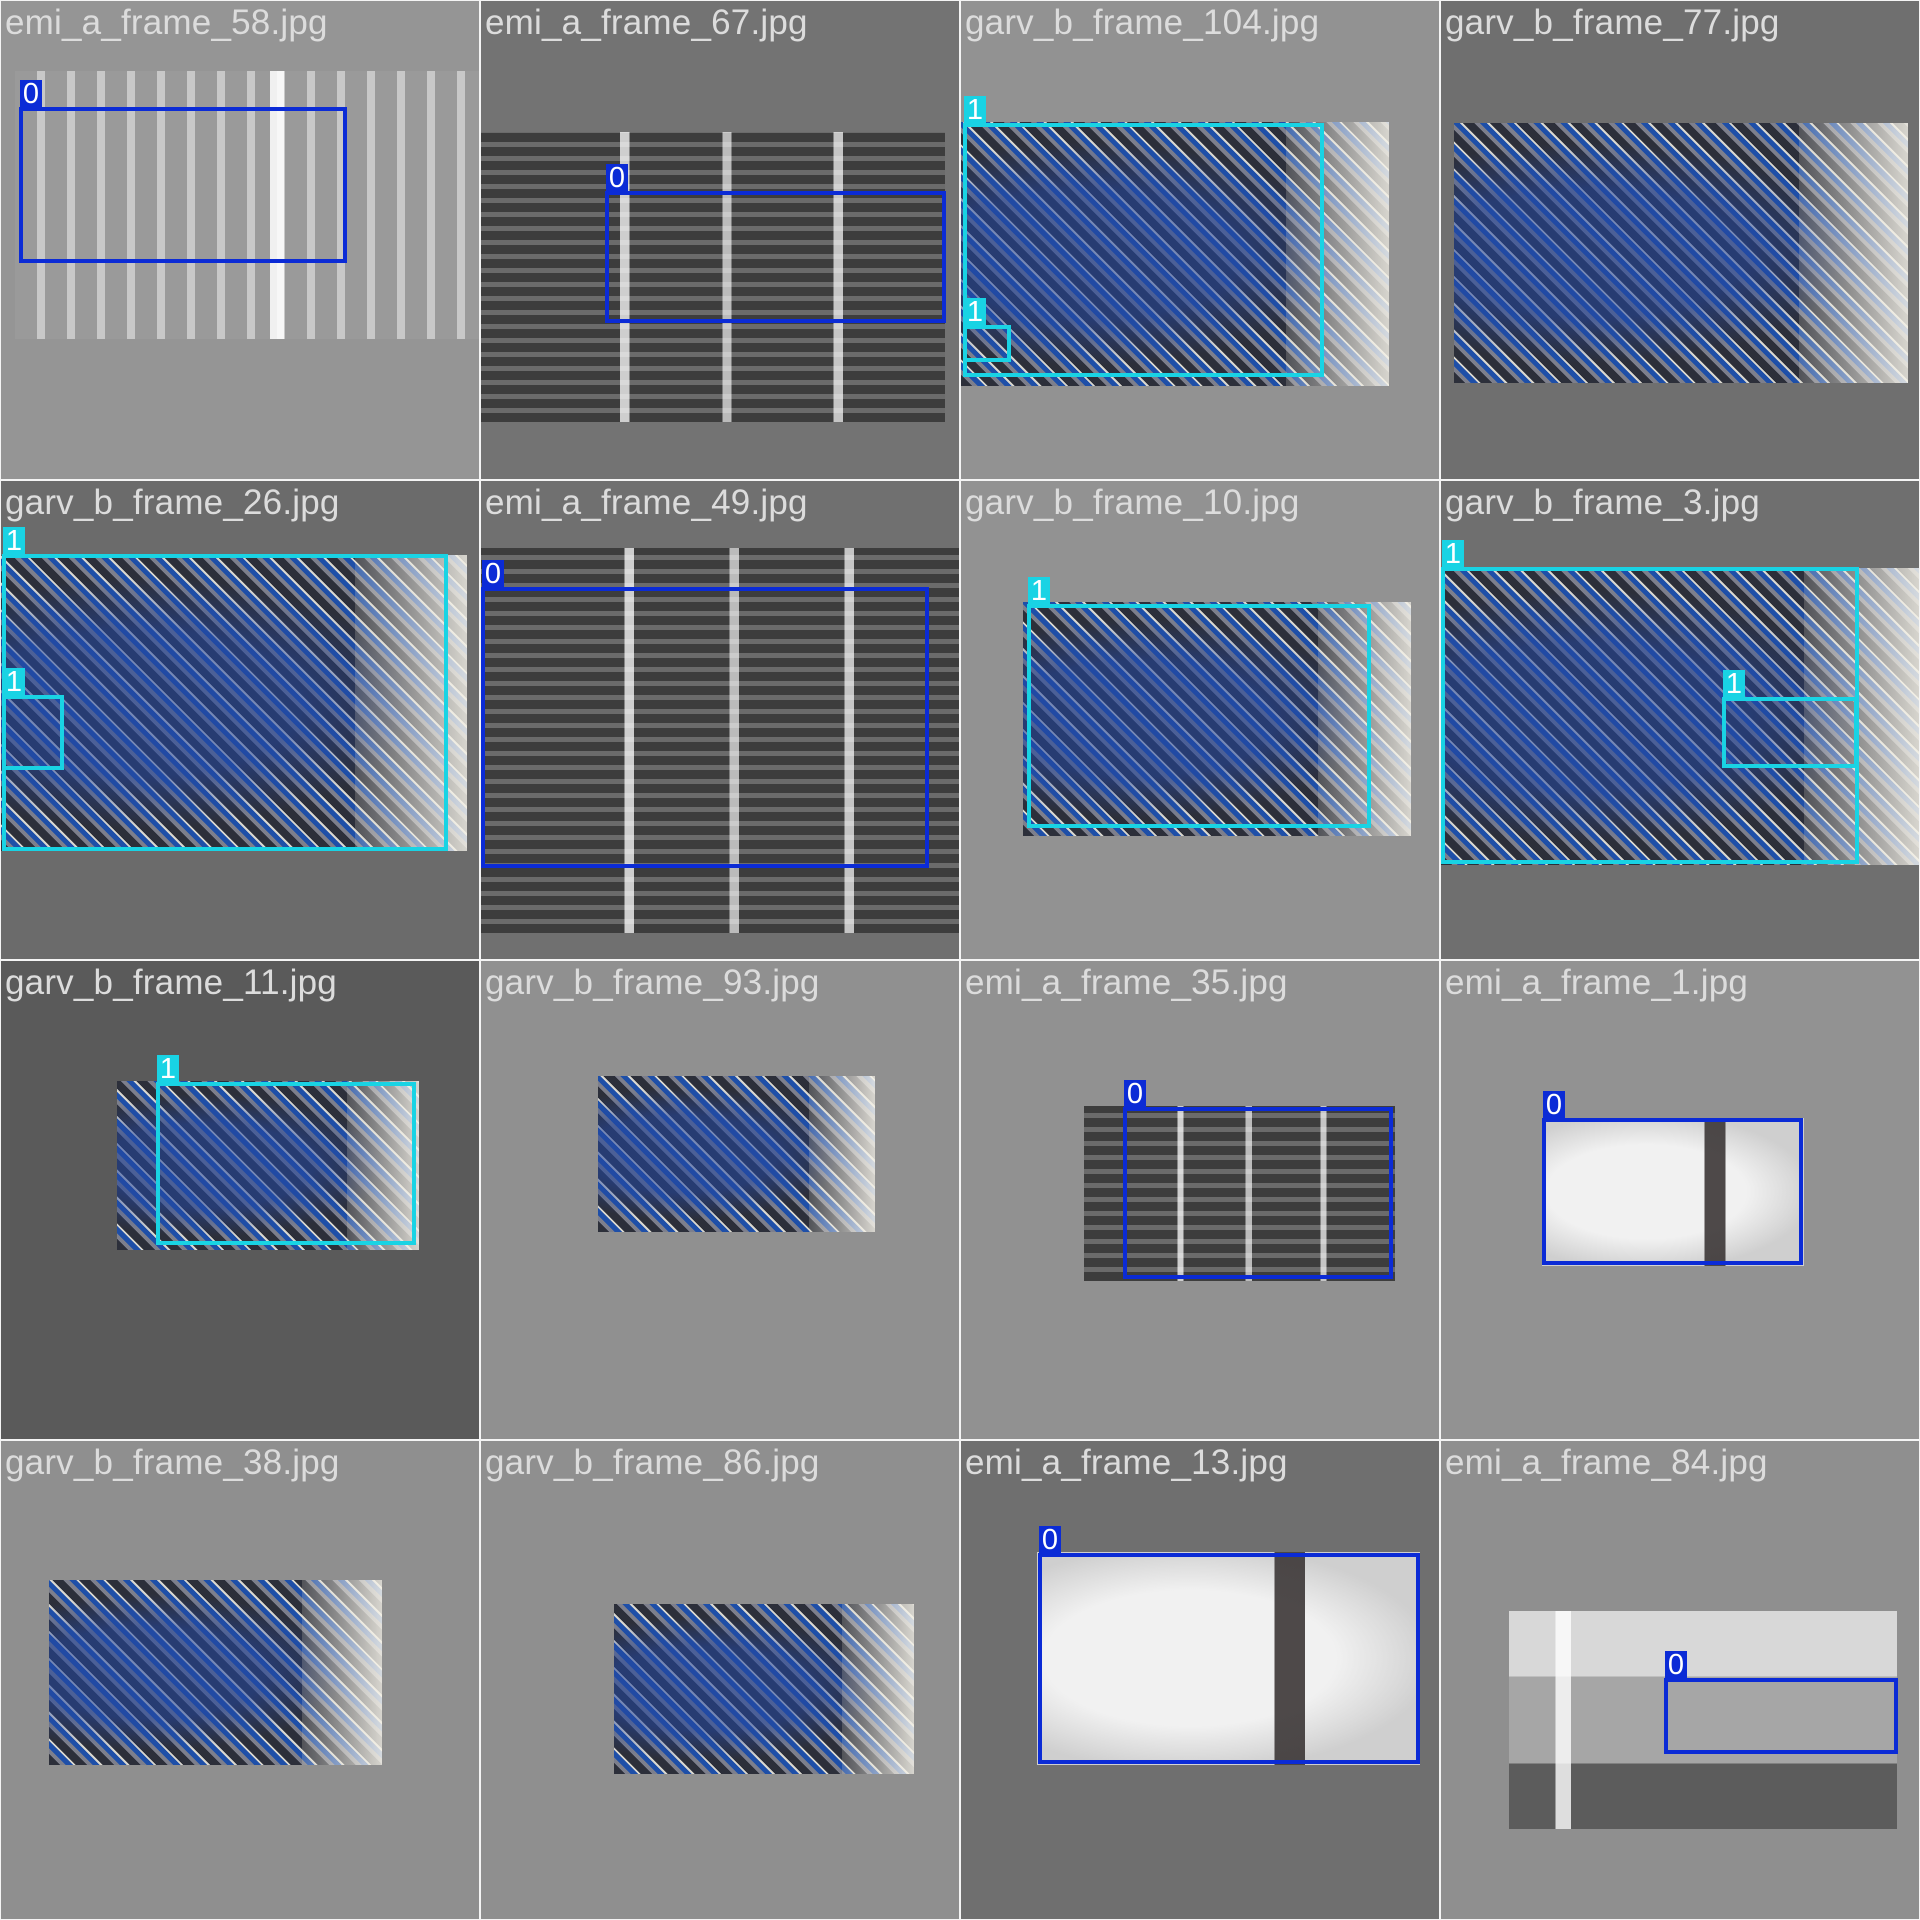  What do you see at coordinates (646, 22) in the screenshot?
I see `tile-filename: emi_a_frame_67.jpg` at bounding box center [646, 22].